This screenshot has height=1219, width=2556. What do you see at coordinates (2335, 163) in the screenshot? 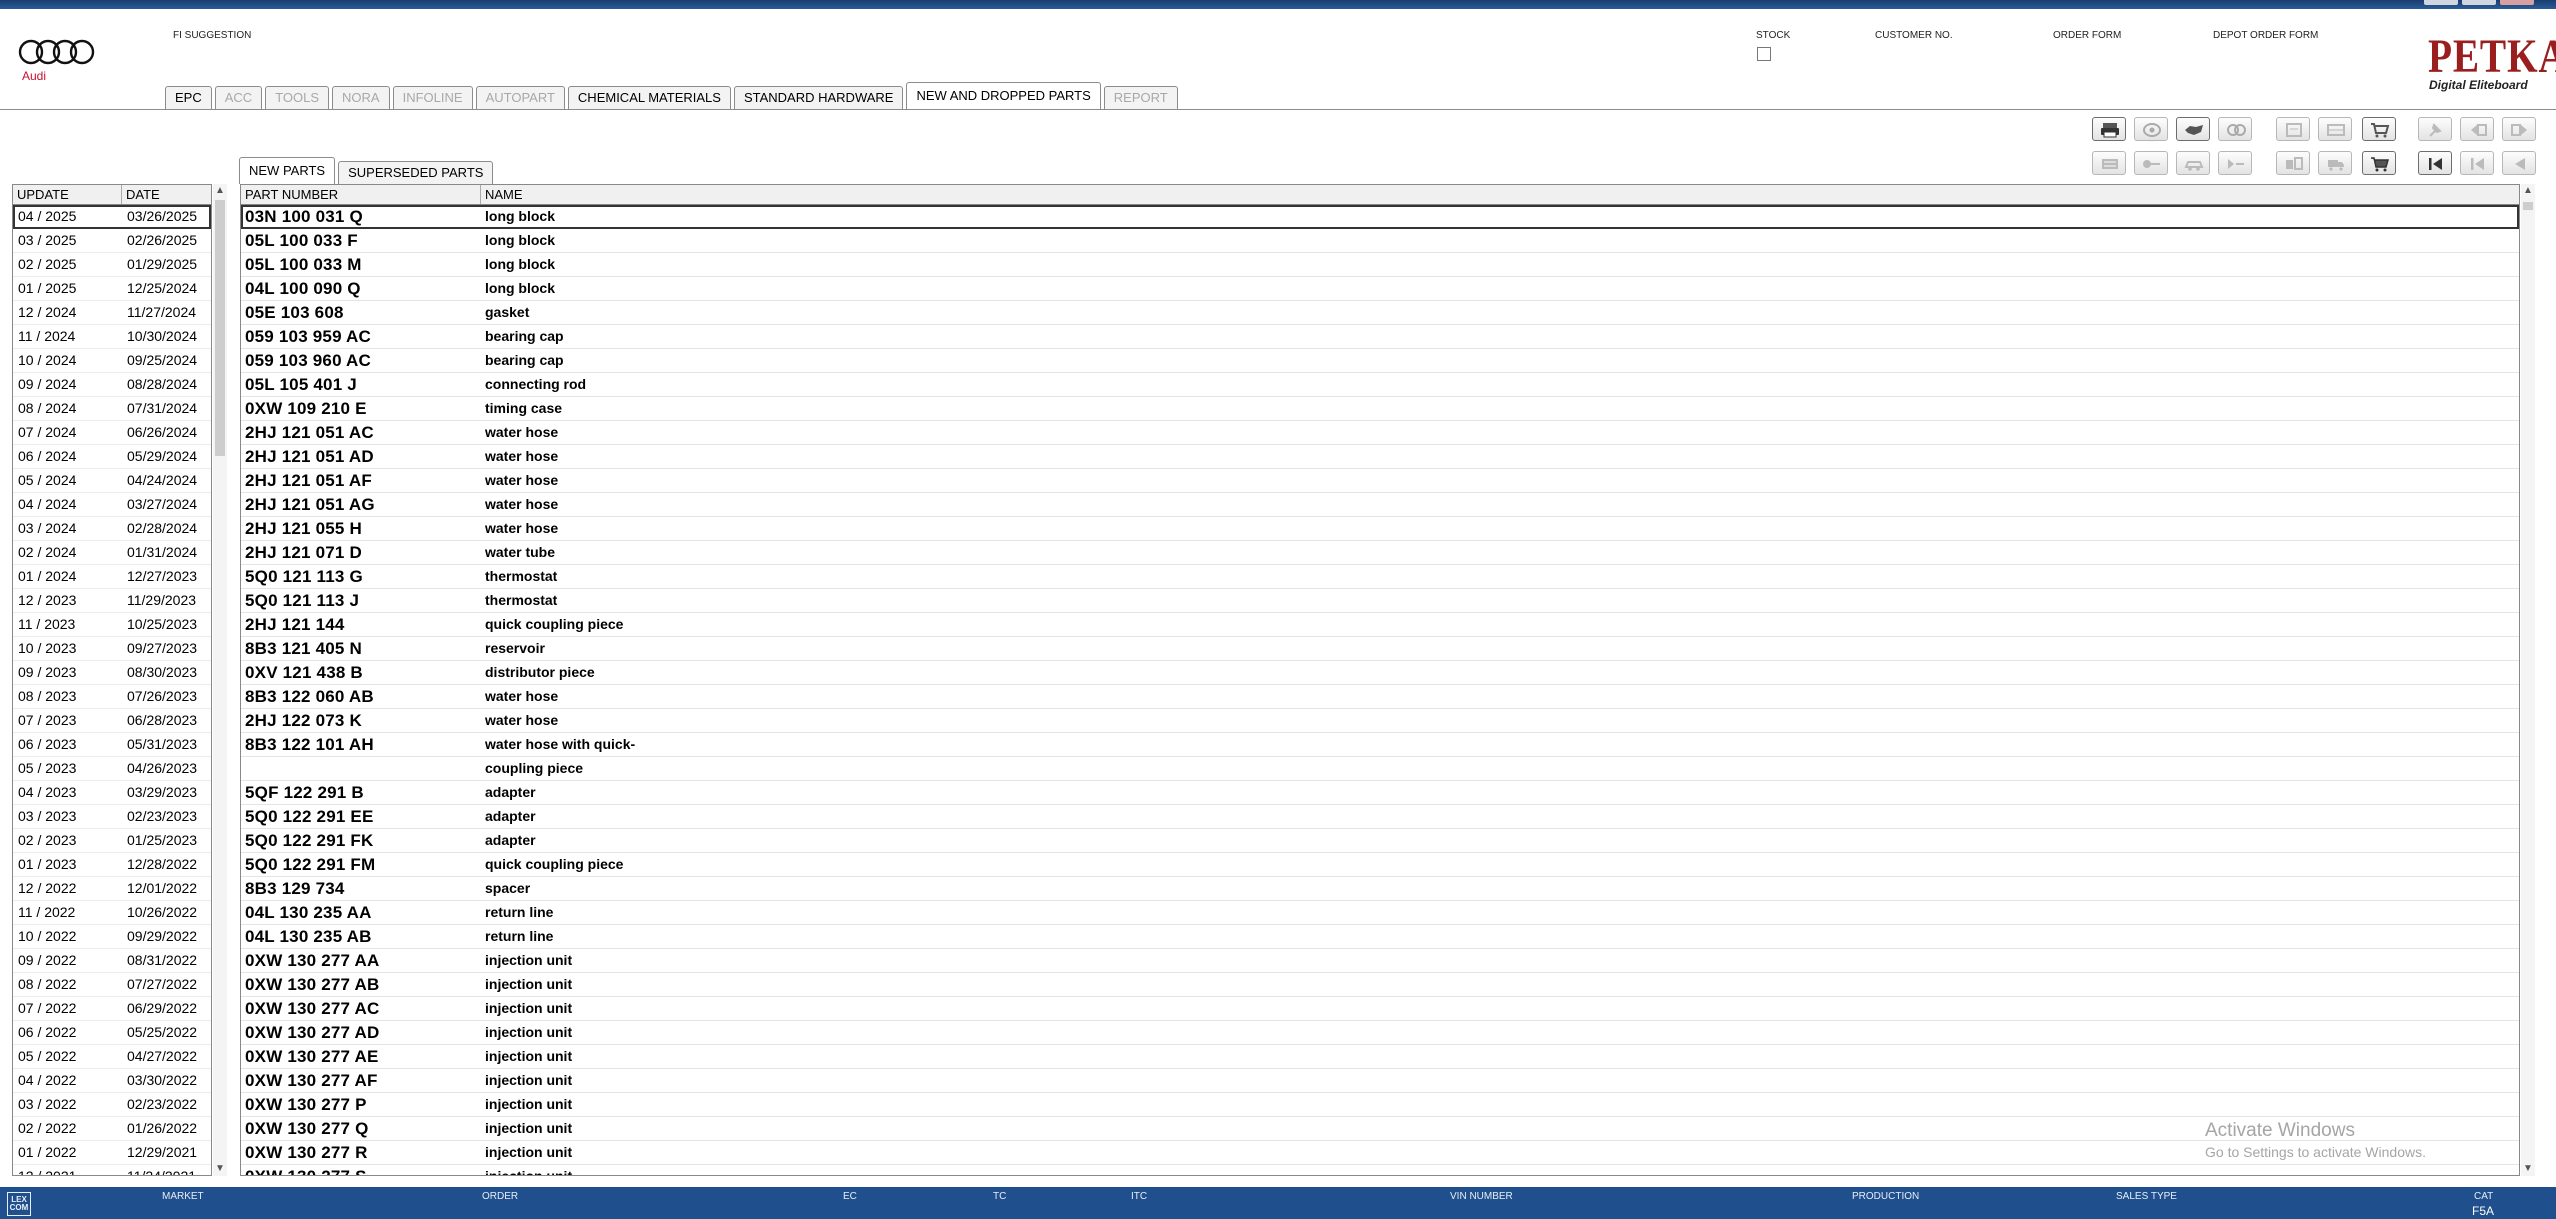
I see `truck-button` at bounding box center [2335, 163].